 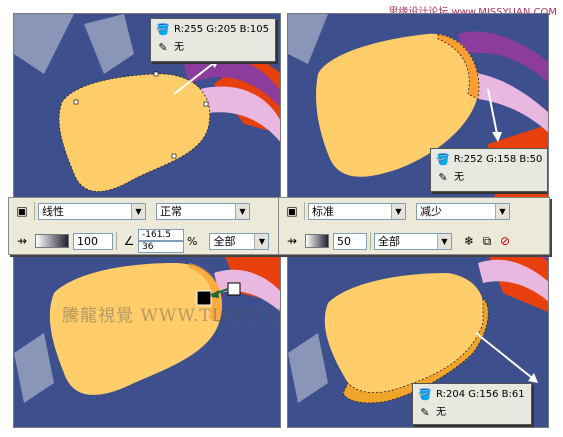 What do you see at coordinates (469, 241) in the screenshot?
I see `freeze-icon: ❄` at bounding box center [469, 241].